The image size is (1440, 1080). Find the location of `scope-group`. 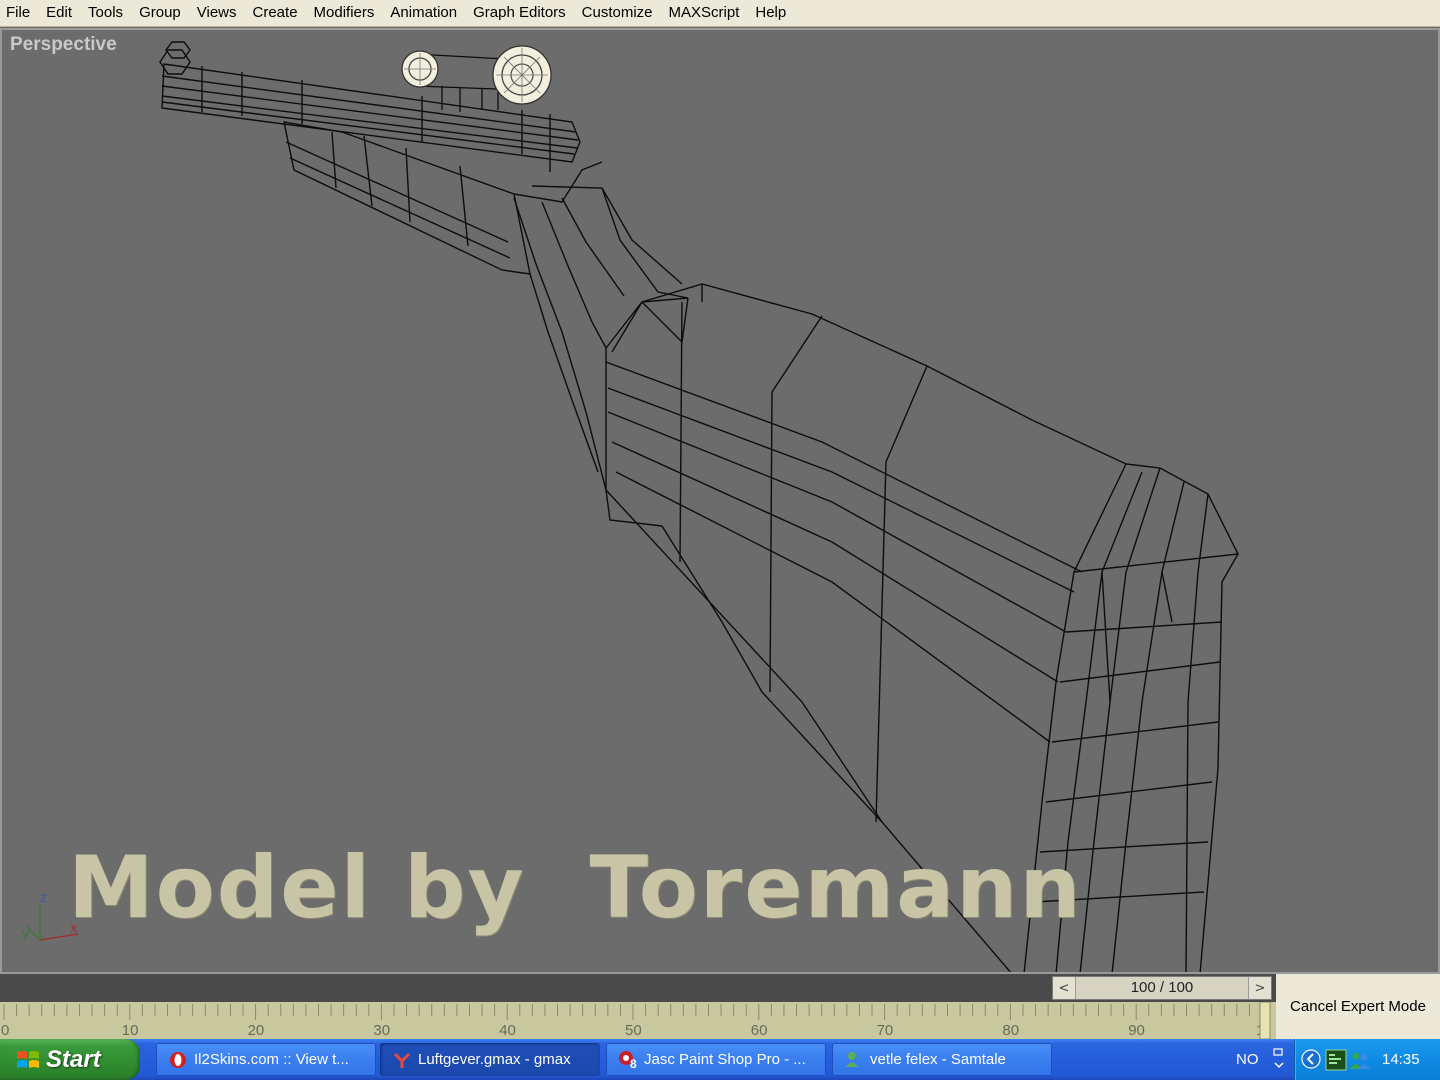

scope-group is located at coordinates (476, 78).